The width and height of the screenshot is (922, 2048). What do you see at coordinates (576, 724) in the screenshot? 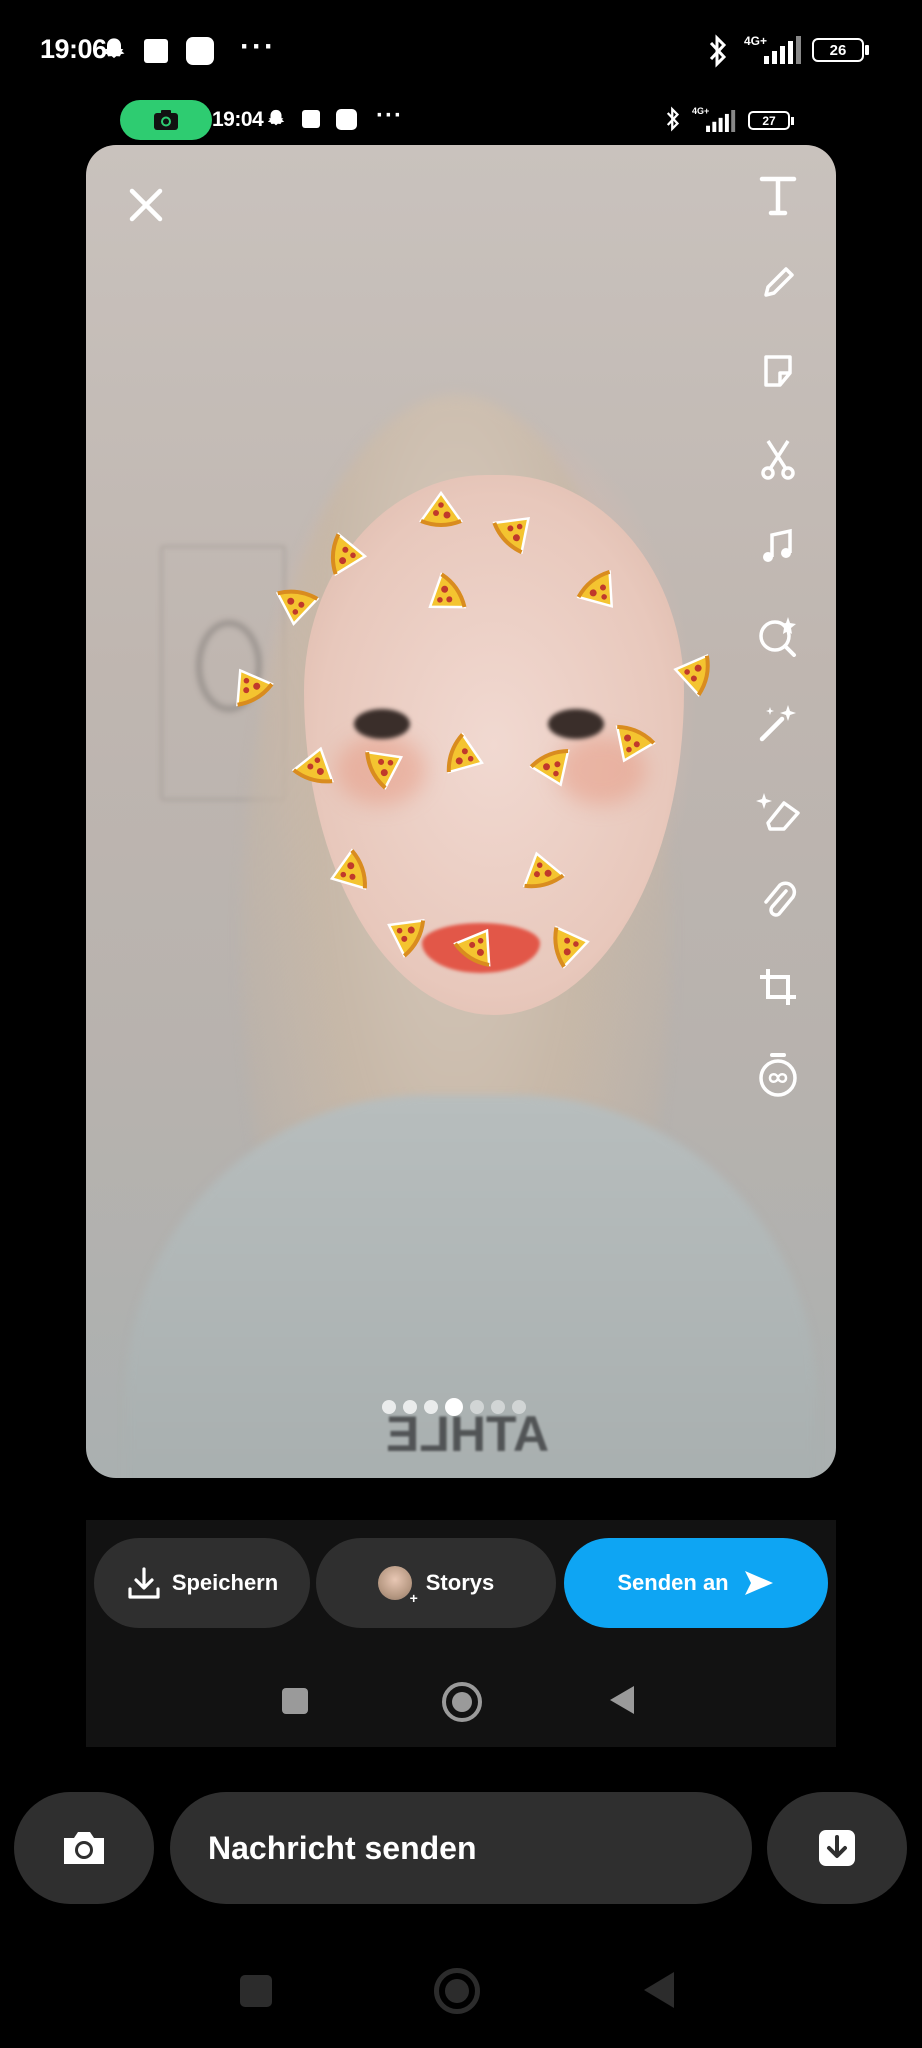
I see `eye-right` at bounding box center [576, 724].